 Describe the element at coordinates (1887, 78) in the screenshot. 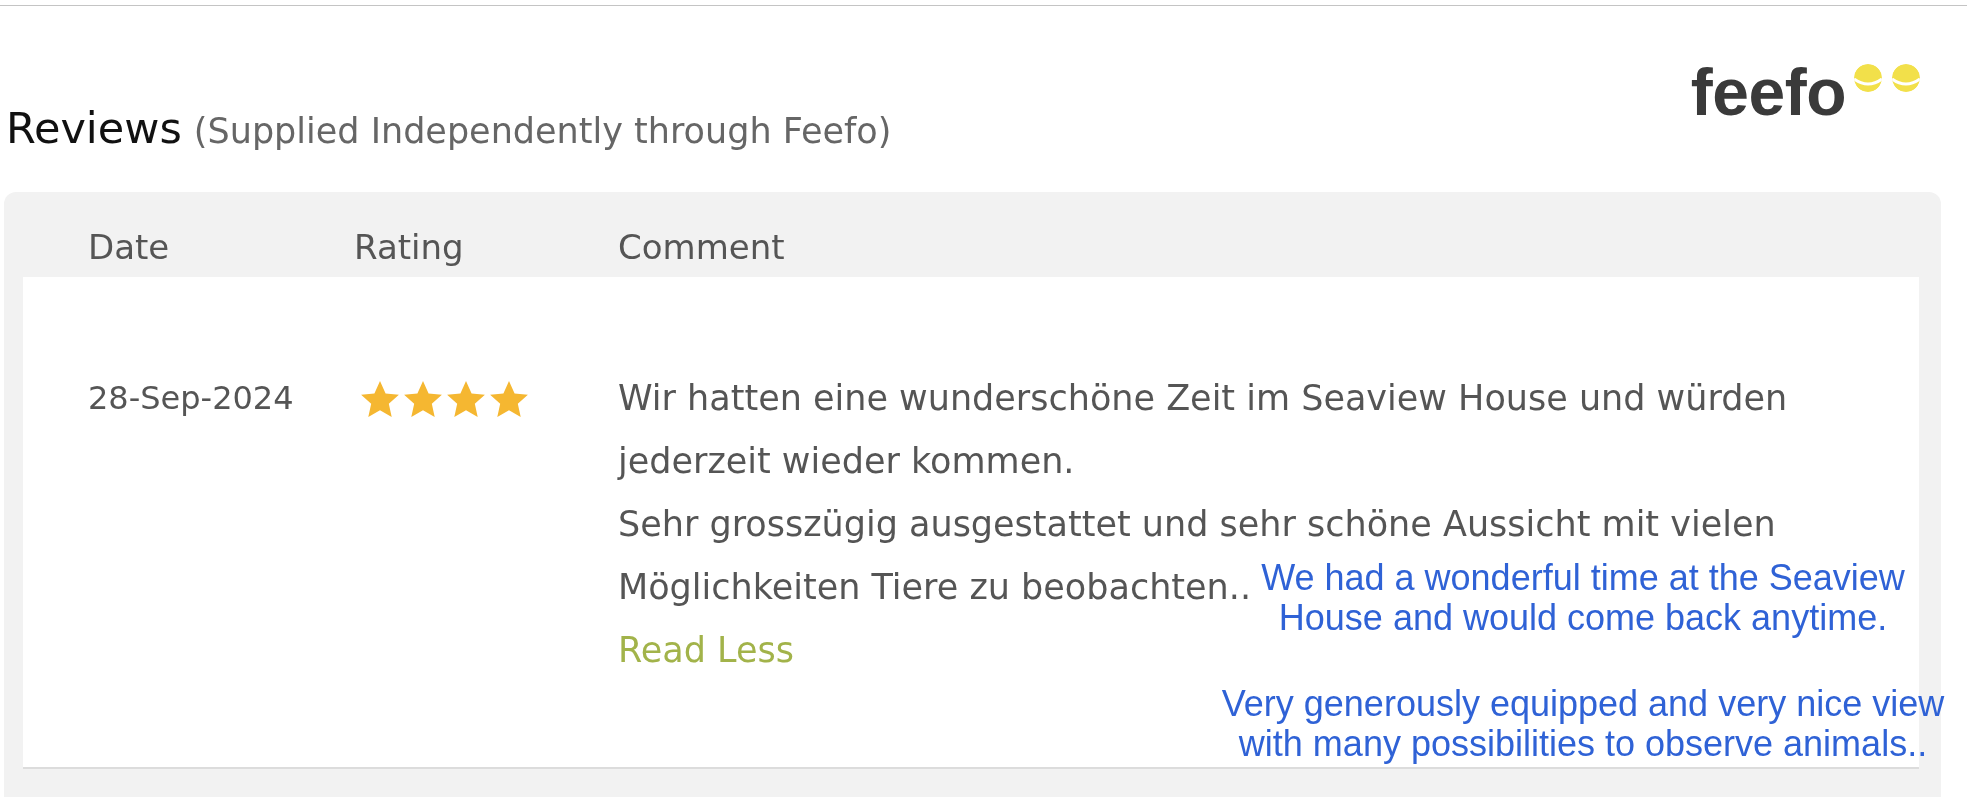

I see `logo-eyes-icon` at that location.